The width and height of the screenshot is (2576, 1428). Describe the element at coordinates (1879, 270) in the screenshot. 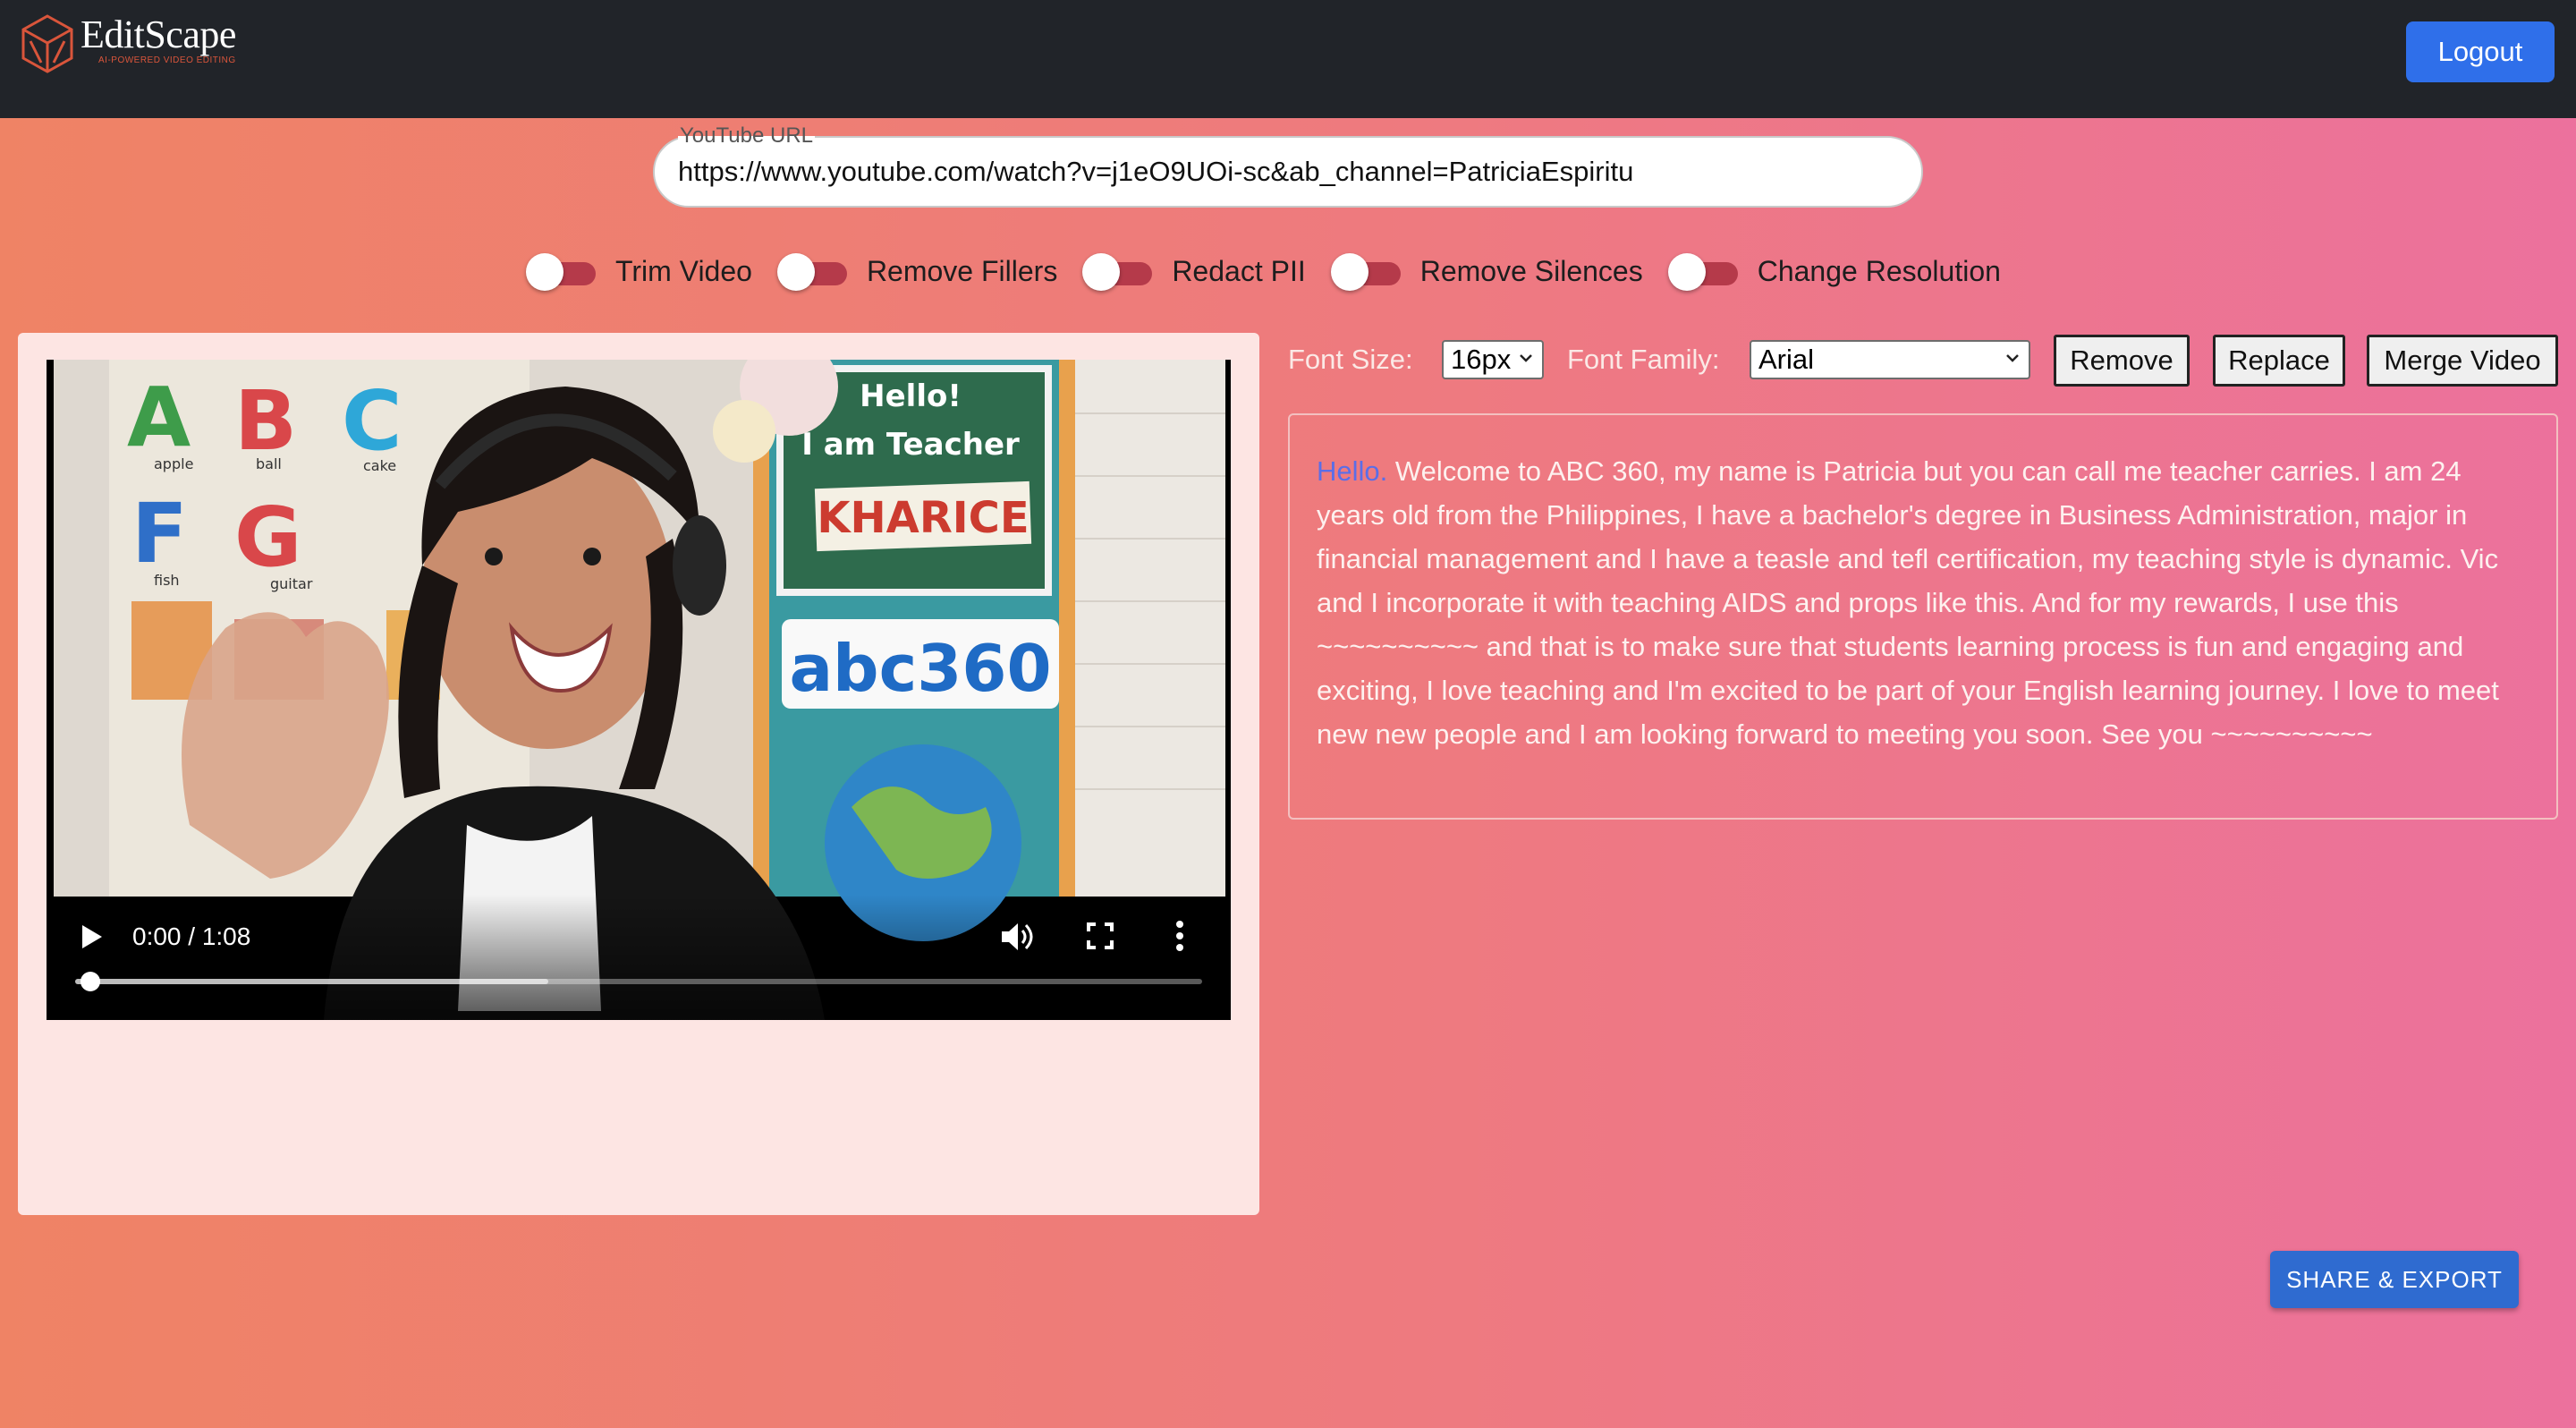

I see `toggle-label: Change Resolution` at that location.